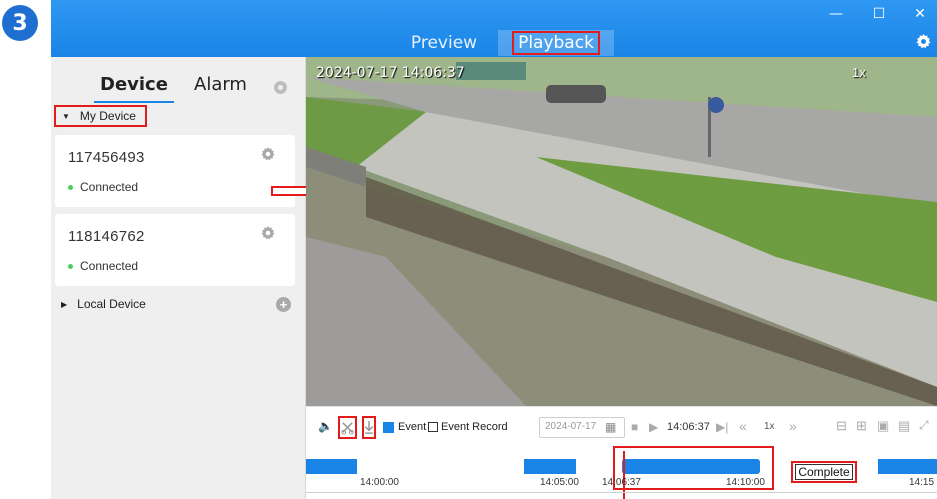 The width and height of the screenshot is (937, 499). I want to click on video-timestamp: 2024-07-17 14:06:37, so click(390, 73).